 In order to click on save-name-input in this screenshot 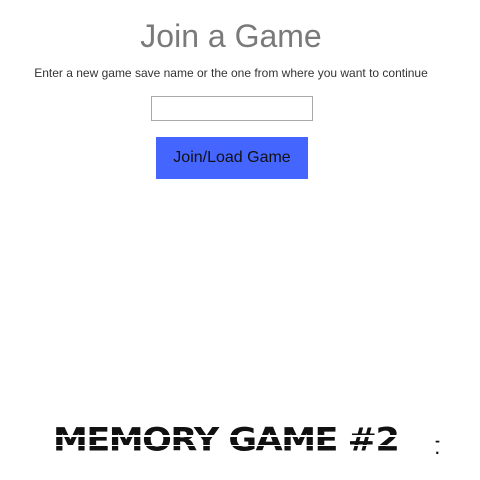, I will do `click(232, 108)`.